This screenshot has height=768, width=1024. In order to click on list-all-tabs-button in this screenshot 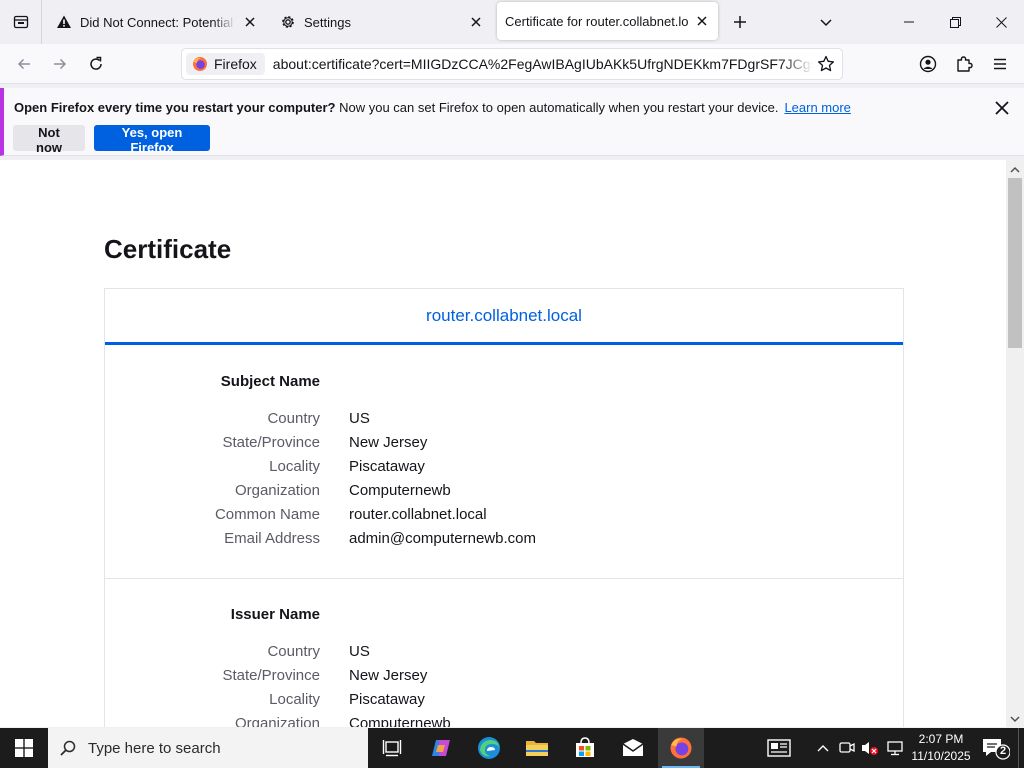, I will do `click(826, 22)`.